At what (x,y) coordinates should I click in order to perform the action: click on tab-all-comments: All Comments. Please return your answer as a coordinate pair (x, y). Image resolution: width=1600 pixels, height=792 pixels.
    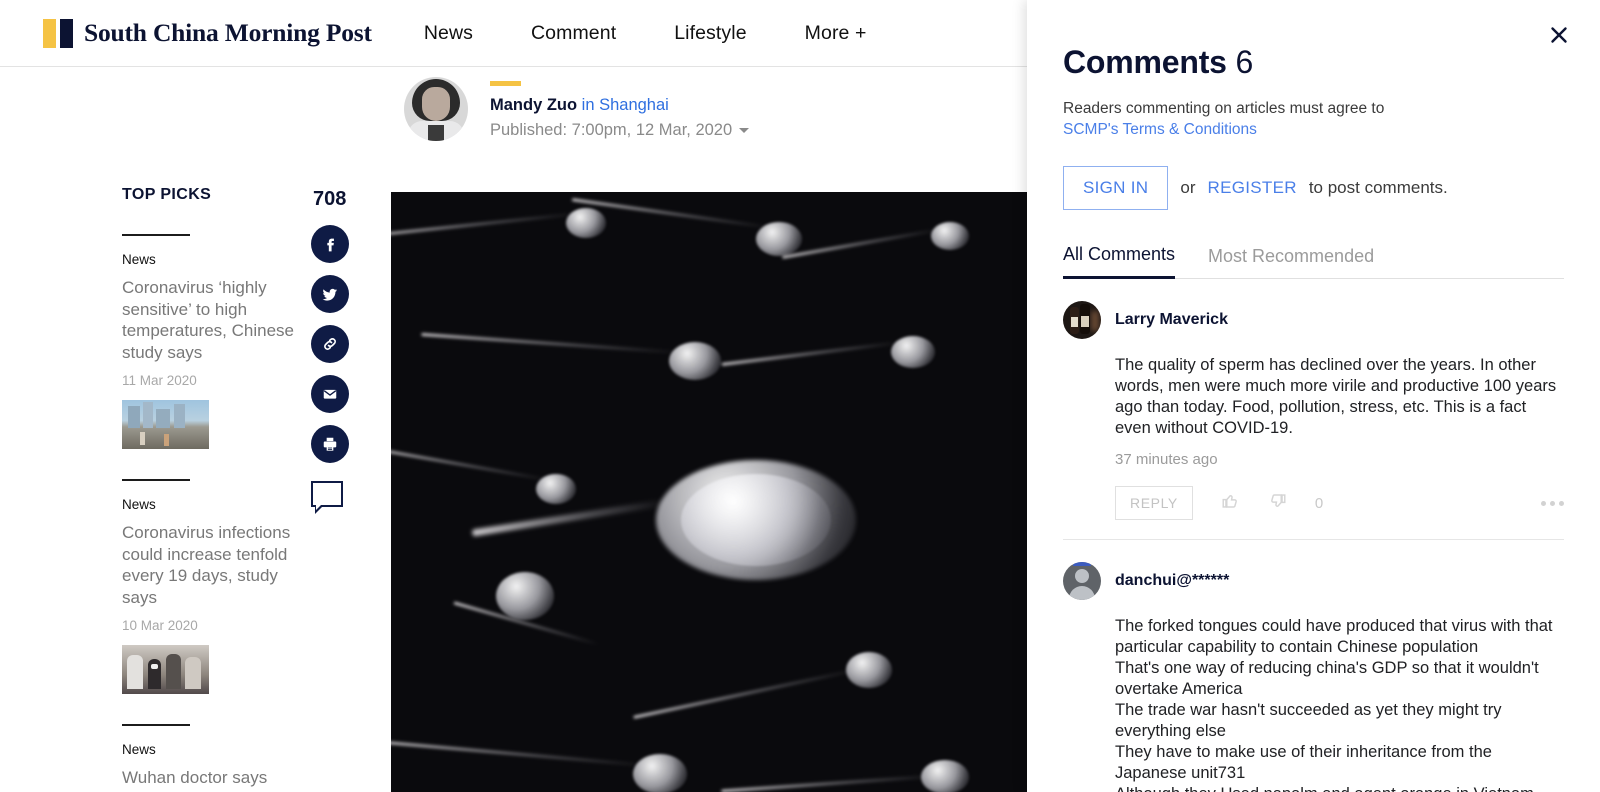
    Looking at the image, I should click on (1119, 261).